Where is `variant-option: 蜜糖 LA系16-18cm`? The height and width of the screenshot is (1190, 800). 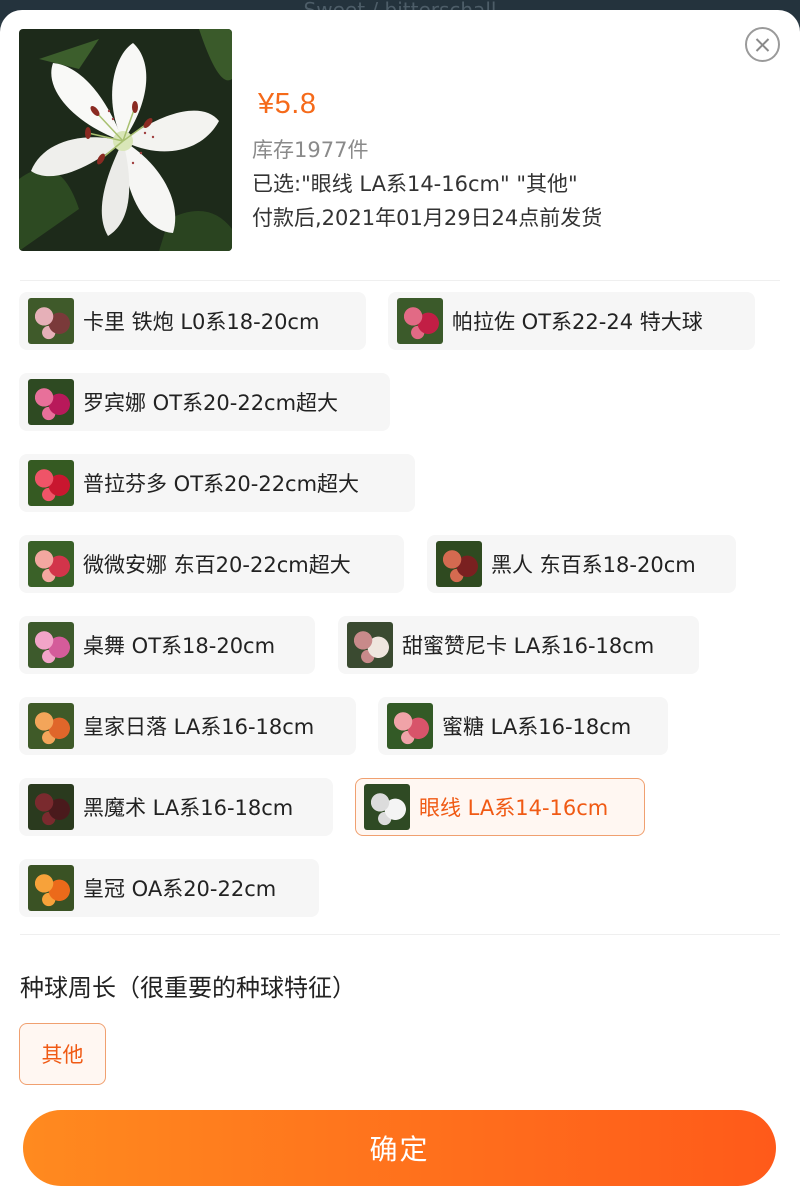
variant-option: 蜜糖 LA系16-18cm is located at coordinates (523, 726).